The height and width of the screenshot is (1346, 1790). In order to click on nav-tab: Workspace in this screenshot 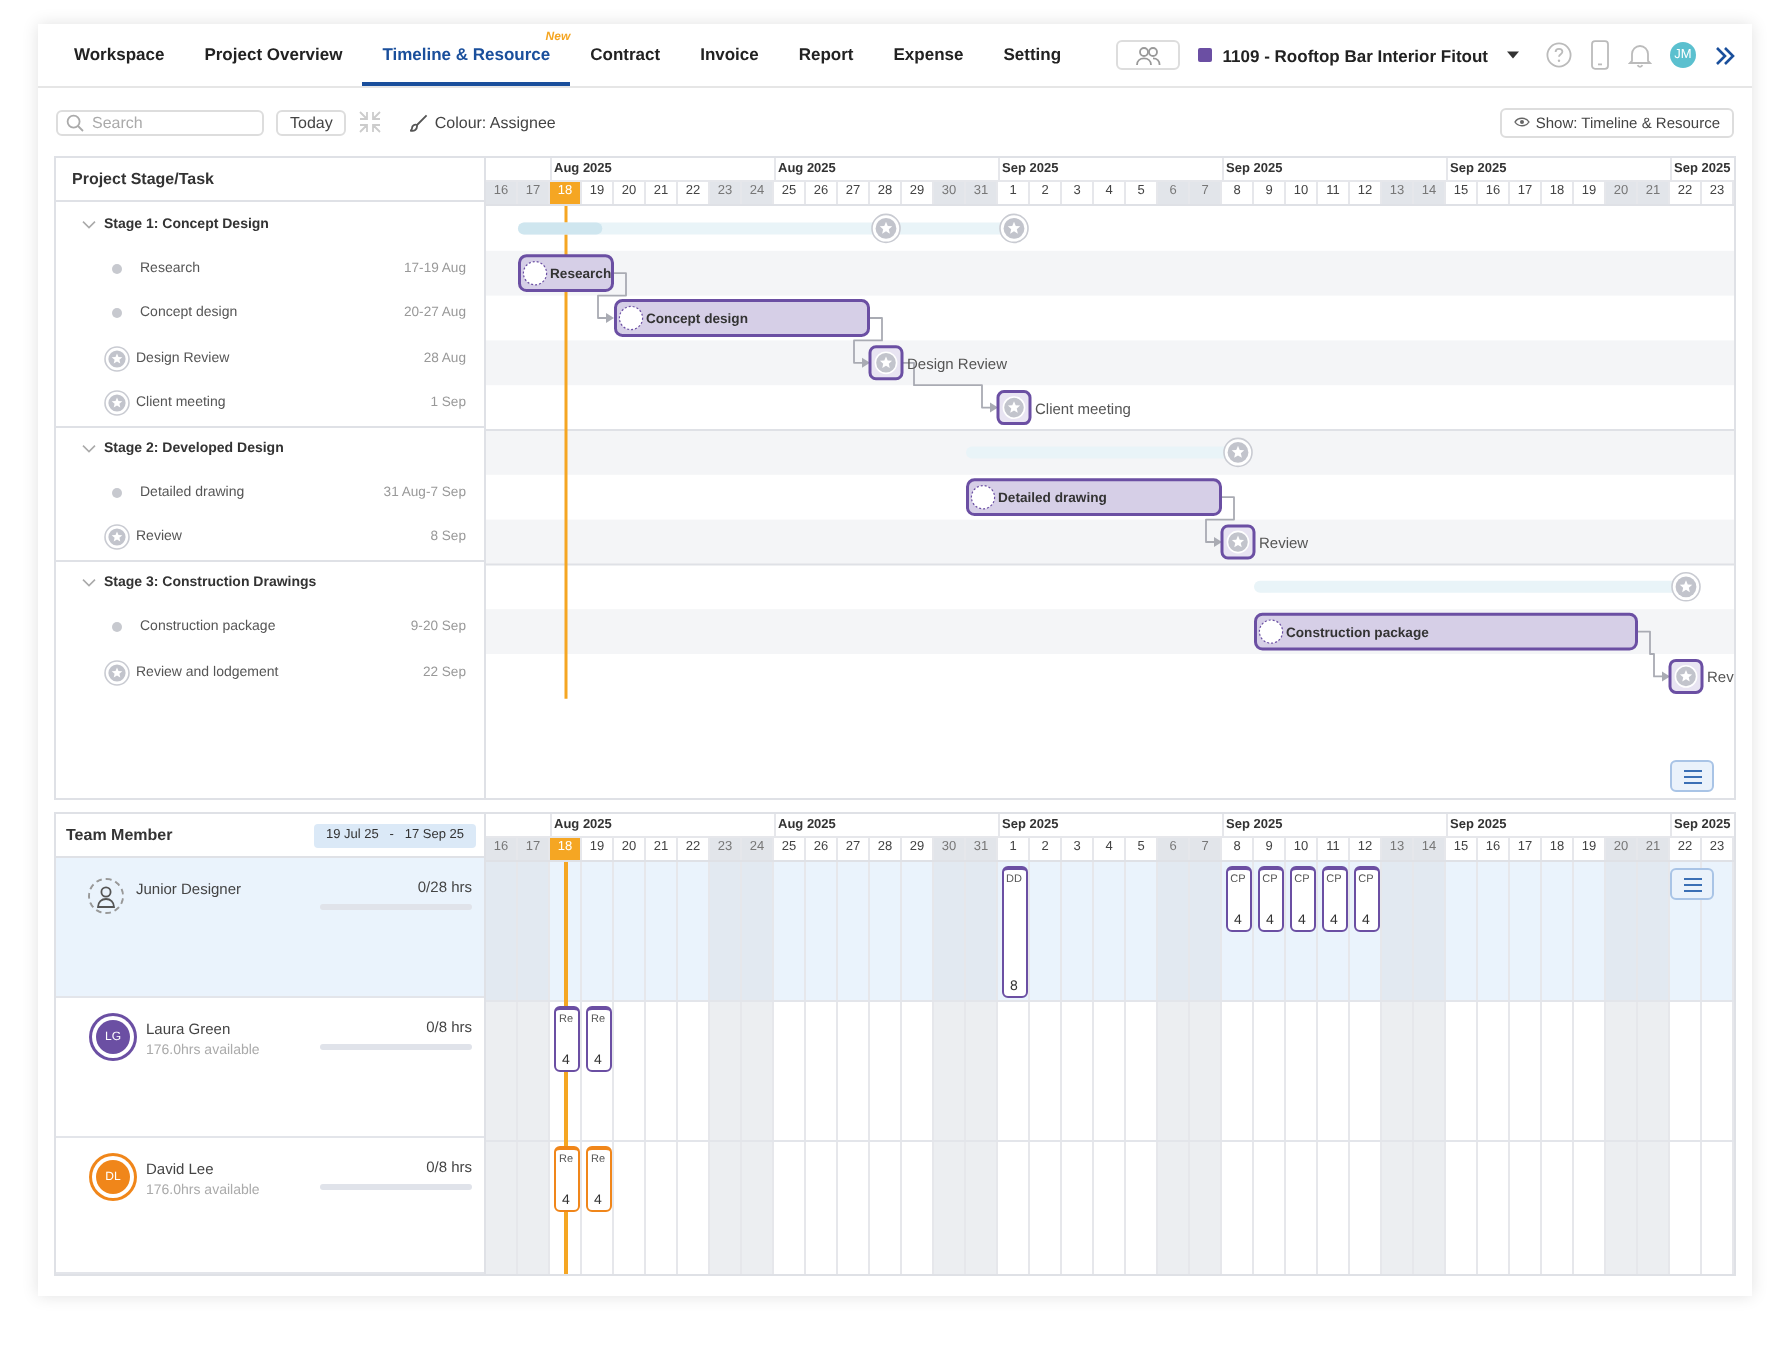, I will do `click(119, 55)`.